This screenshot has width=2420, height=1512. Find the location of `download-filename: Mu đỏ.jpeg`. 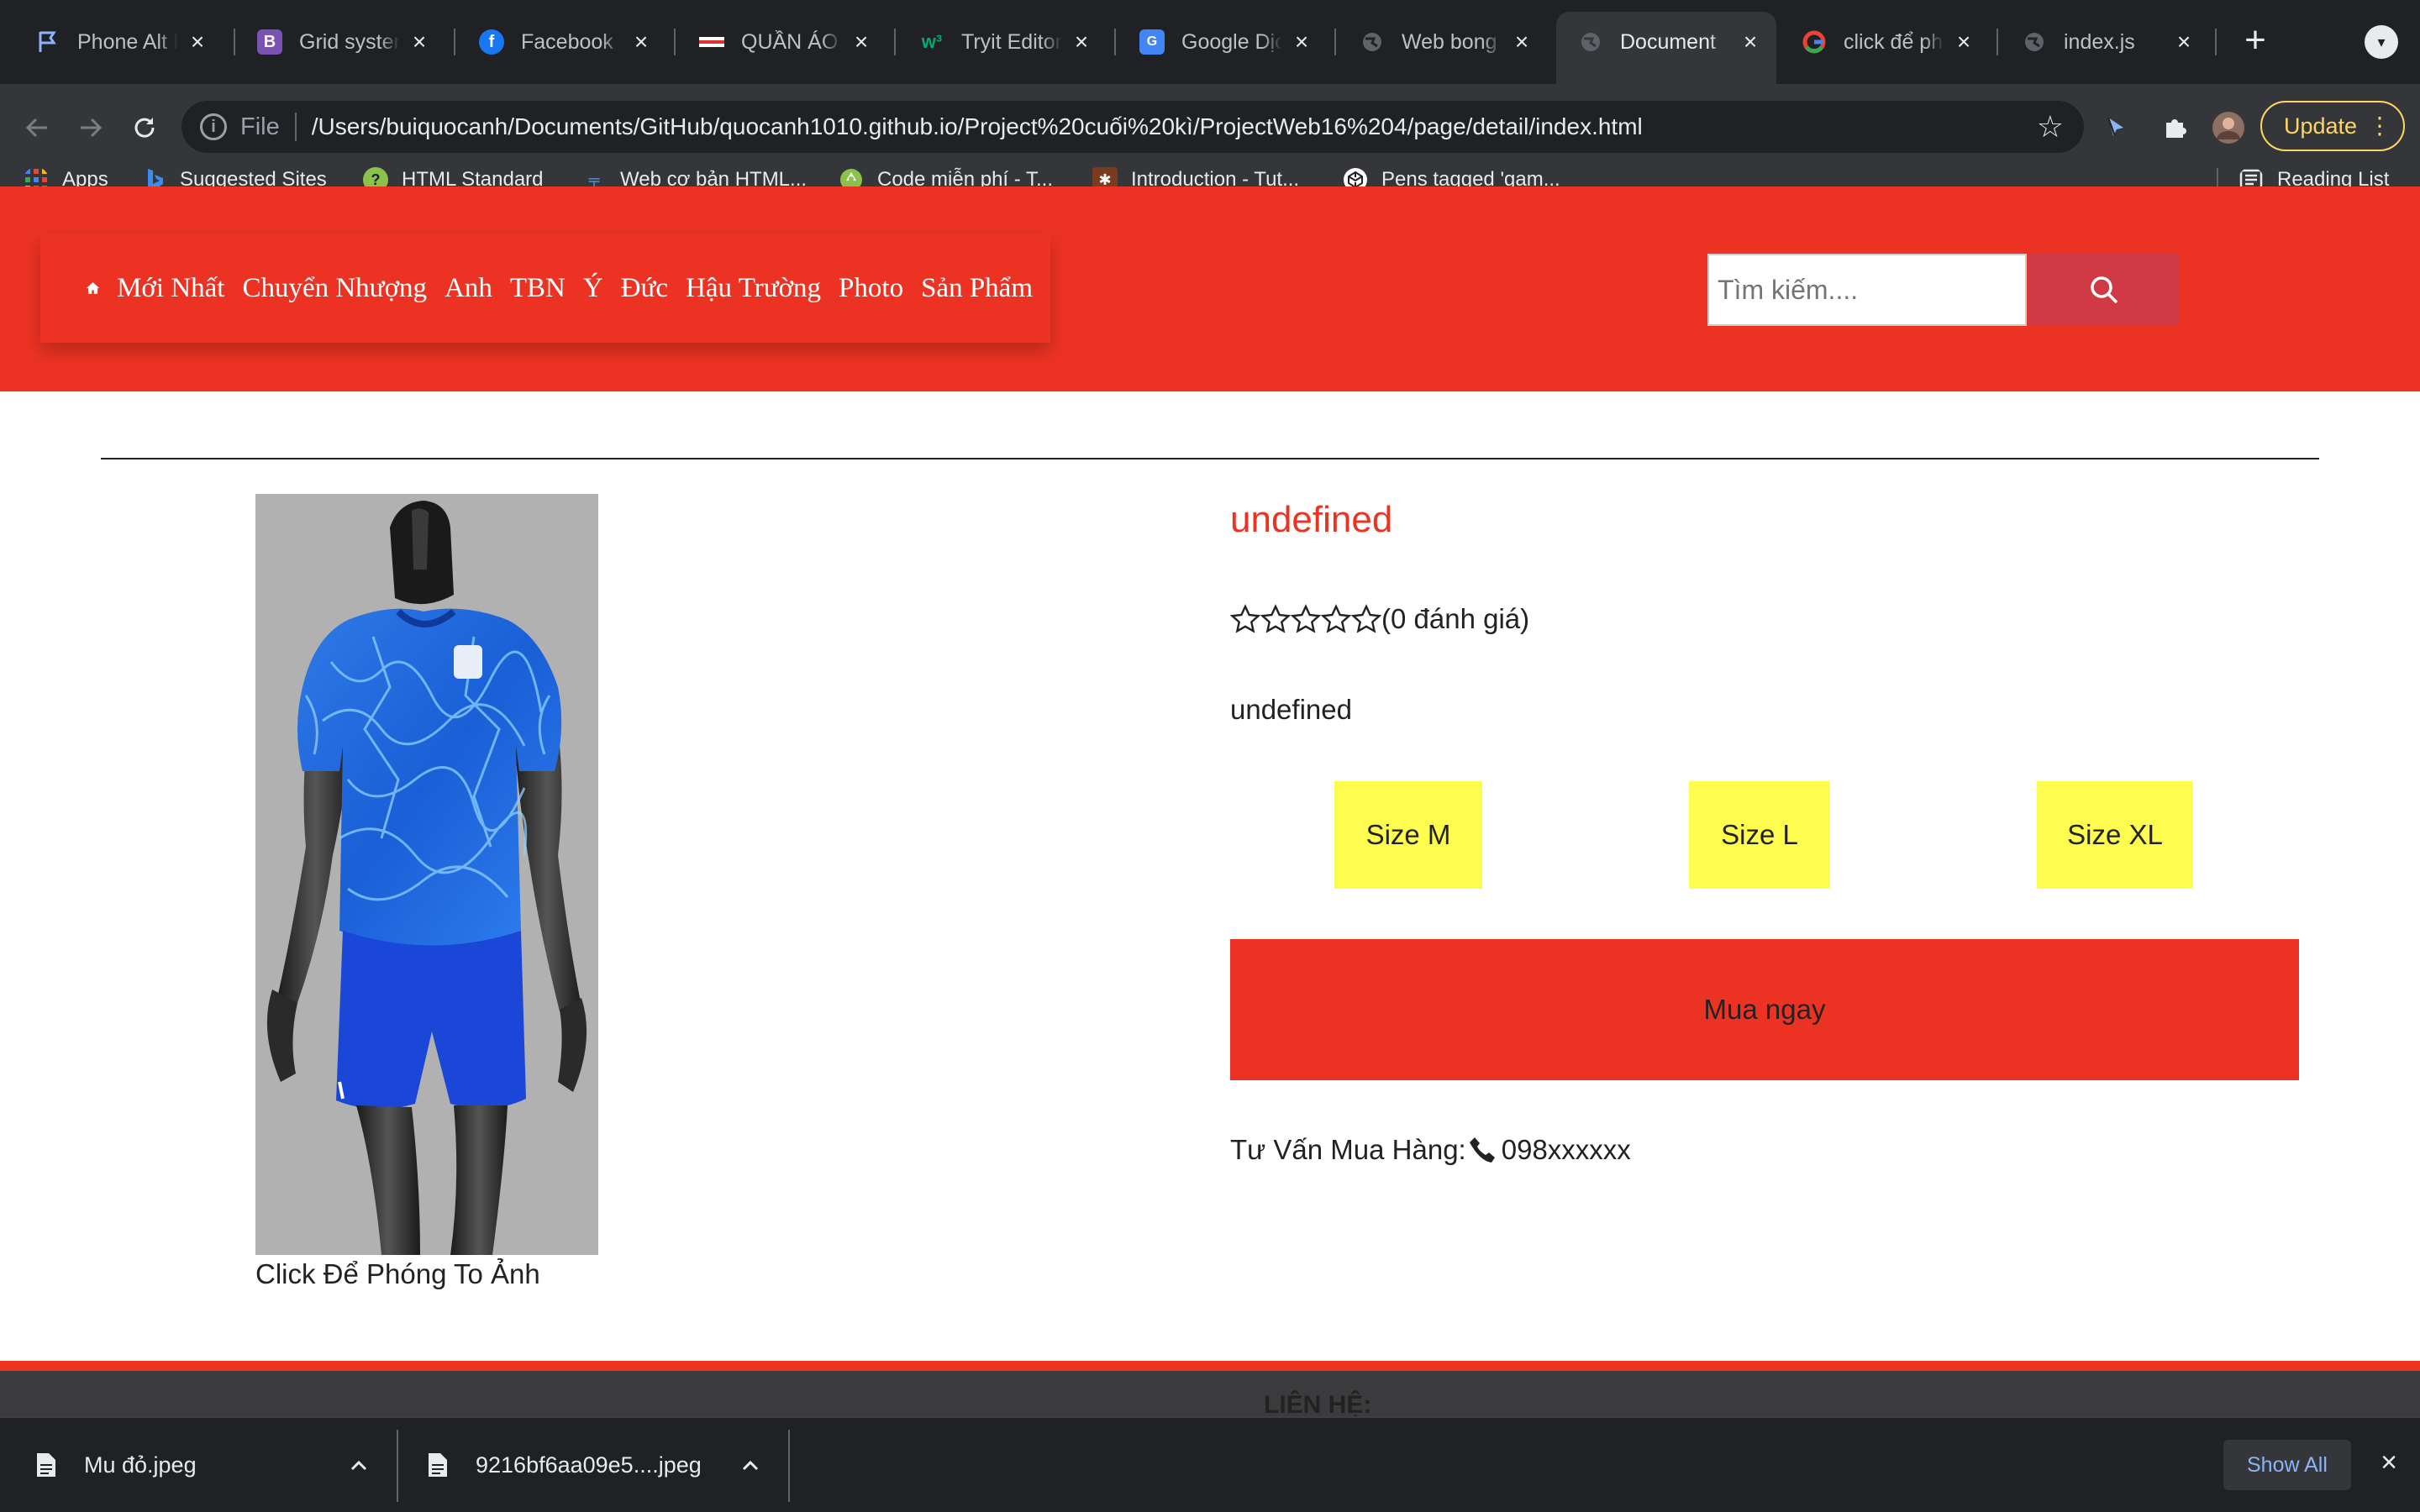

download-filename: Mu đỏ.jpeg is located at coordinates (140, 1465).